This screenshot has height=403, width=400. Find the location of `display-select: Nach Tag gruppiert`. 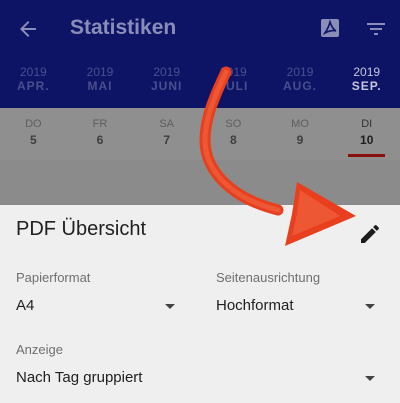

display-select: Nach Tag gruppiert is located at coordinates (200, 378).